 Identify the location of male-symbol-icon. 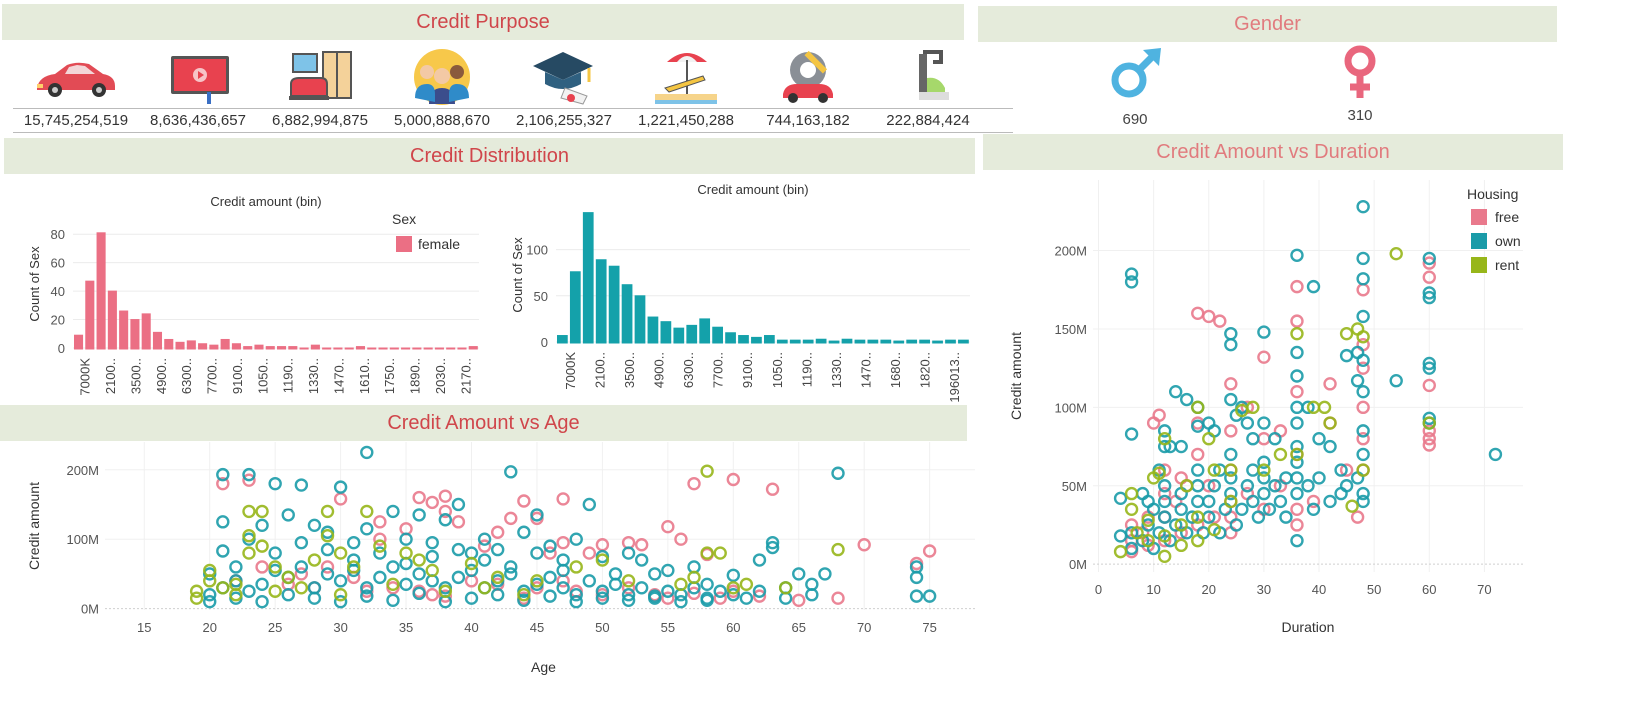
(1135, 78).